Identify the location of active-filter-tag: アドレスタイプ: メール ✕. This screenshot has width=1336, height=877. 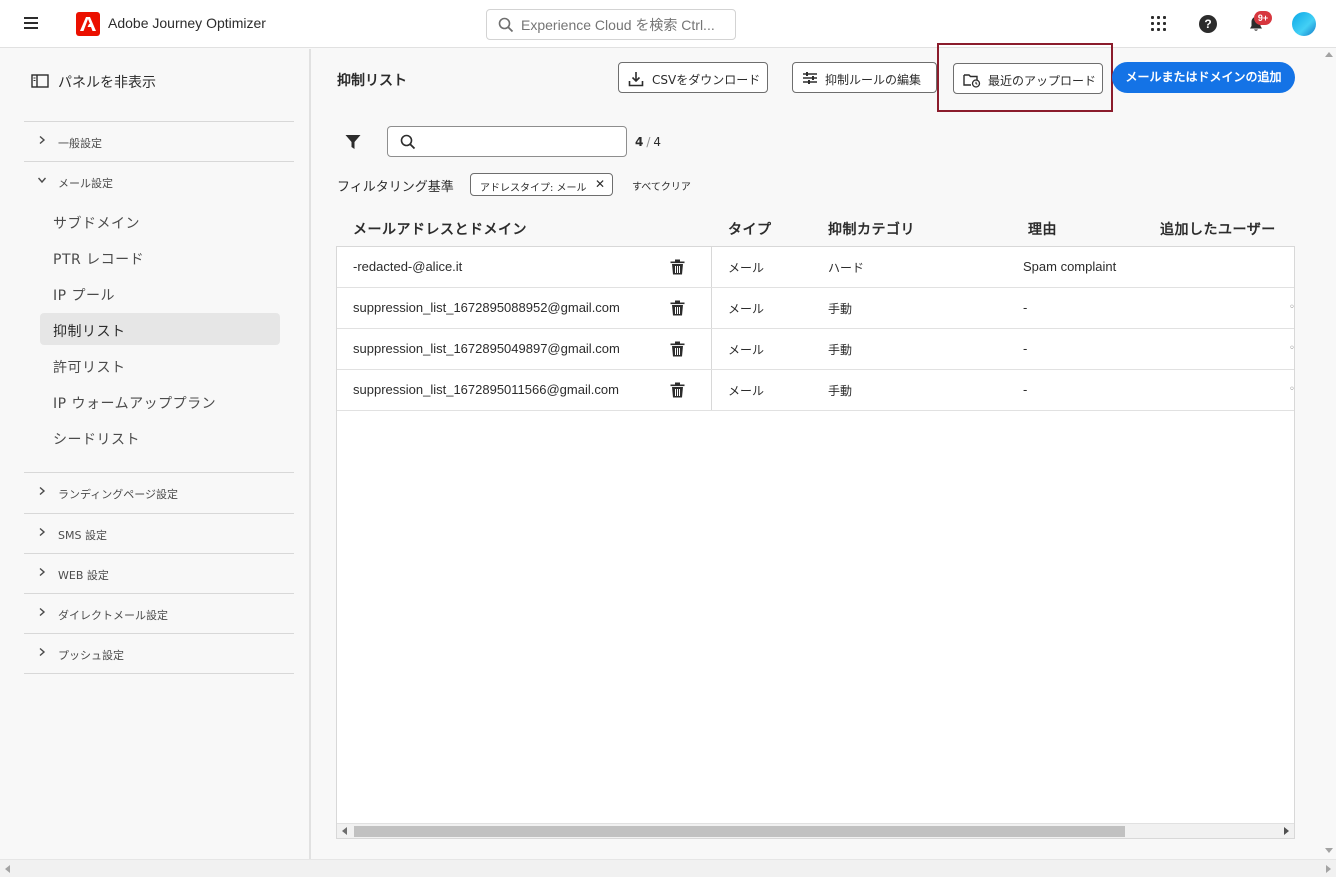
(541, 184).